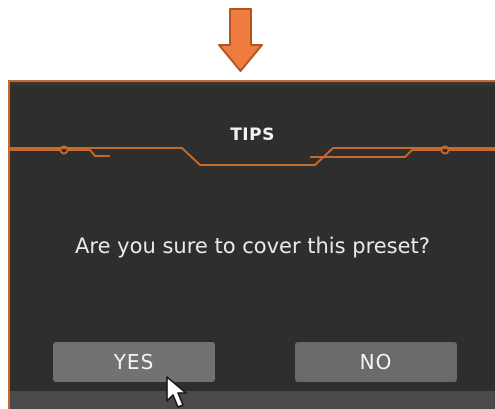 This screenshot has height=409, width=495. Describe the element at coordinates (252, 400) in the screenshot. I see `dialog-bottom-strip` at that location.